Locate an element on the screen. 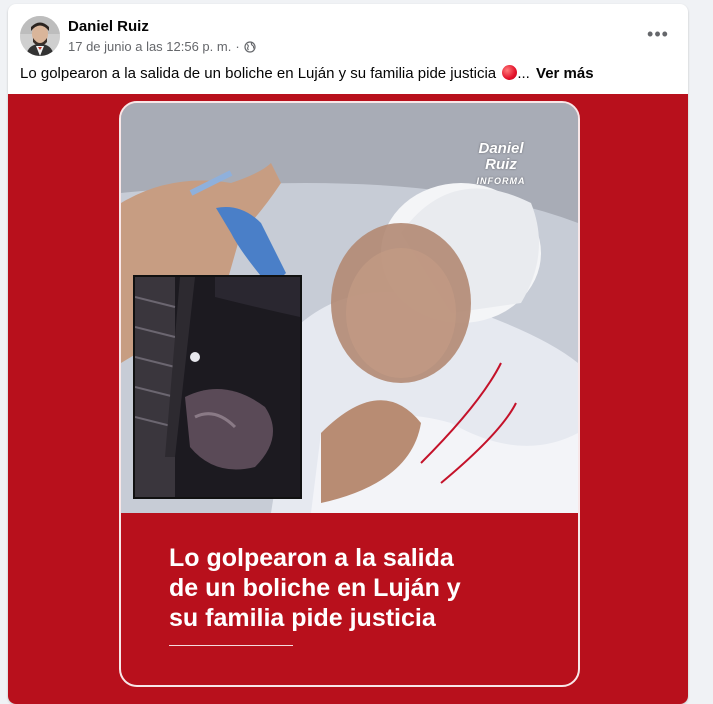 The height and width of the screenshot is (704, 713). brand-logo: Daniel Ruiz INFORMA is located at coordinates (501, 165).